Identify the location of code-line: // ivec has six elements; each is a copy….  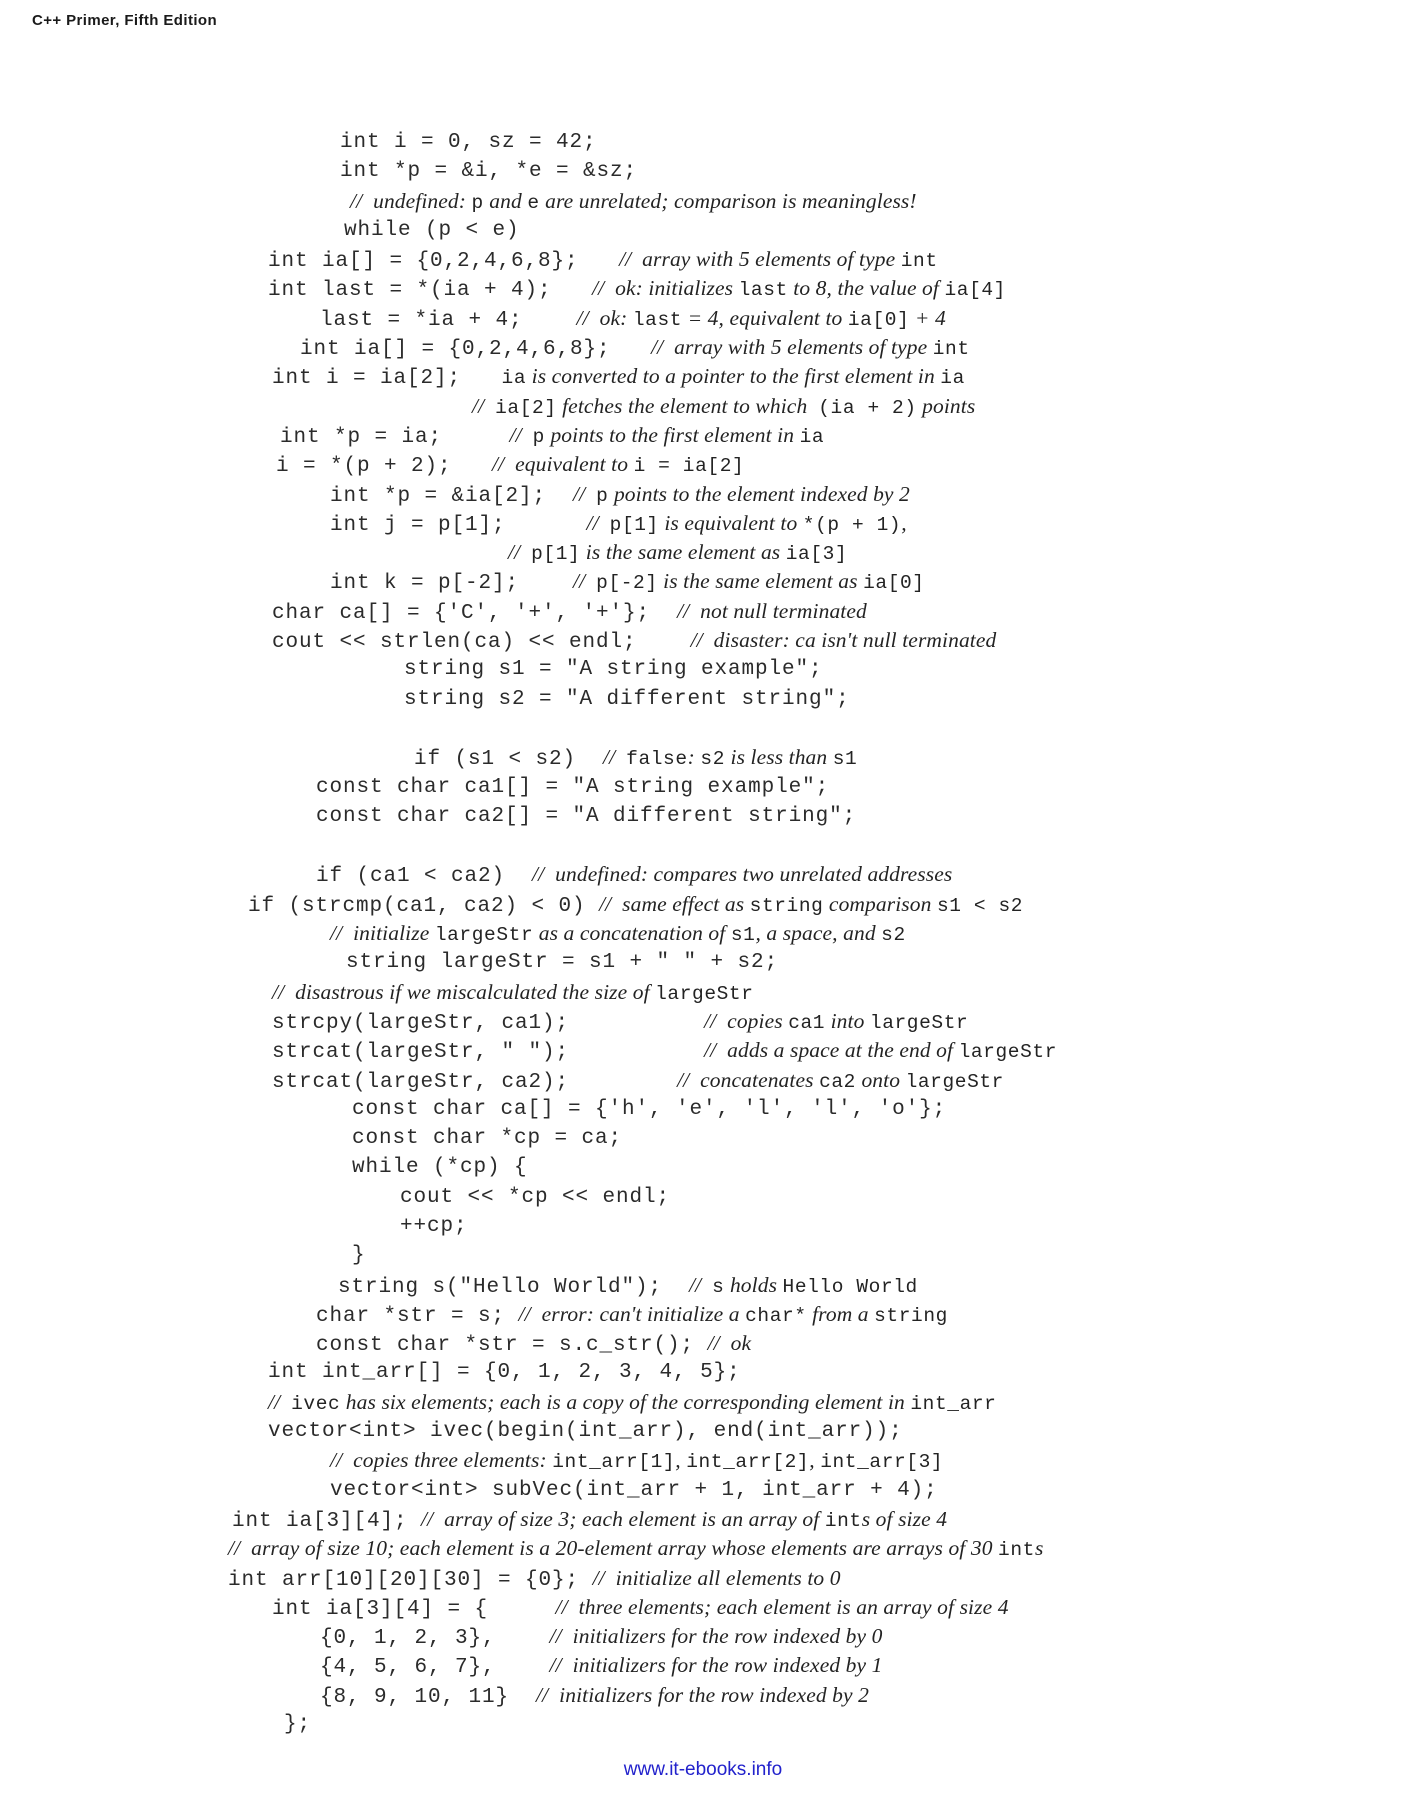
(703, 1402).